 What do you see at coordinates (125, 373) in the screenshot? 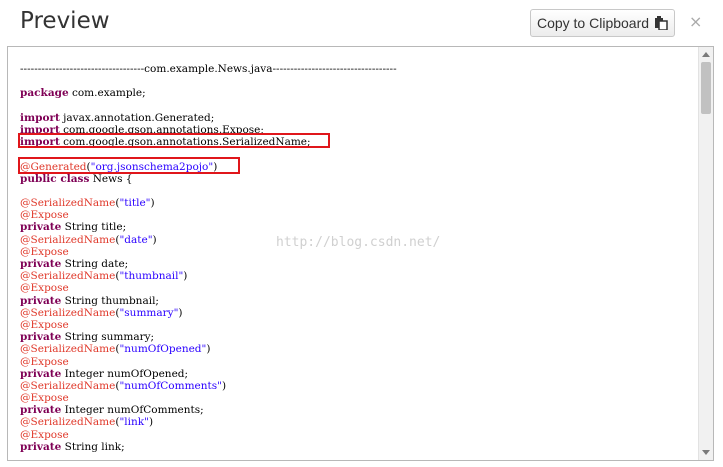
I see `code-token: Integer numOfOpened;` at bounding box center [125, 373].